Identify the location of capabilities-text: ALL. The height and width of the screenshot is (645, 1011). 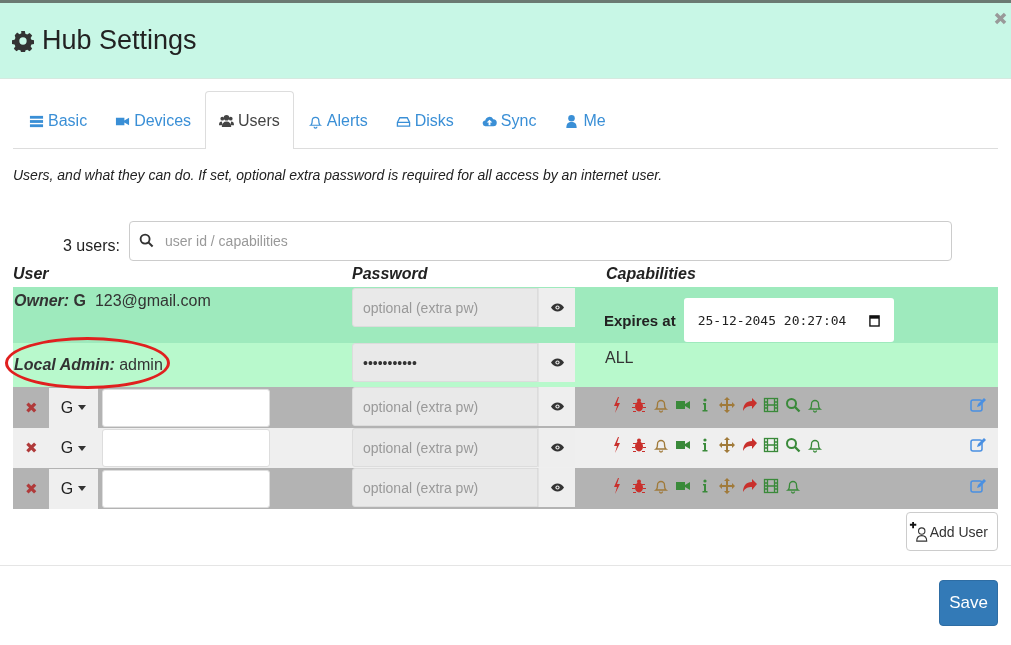
(619, 358).